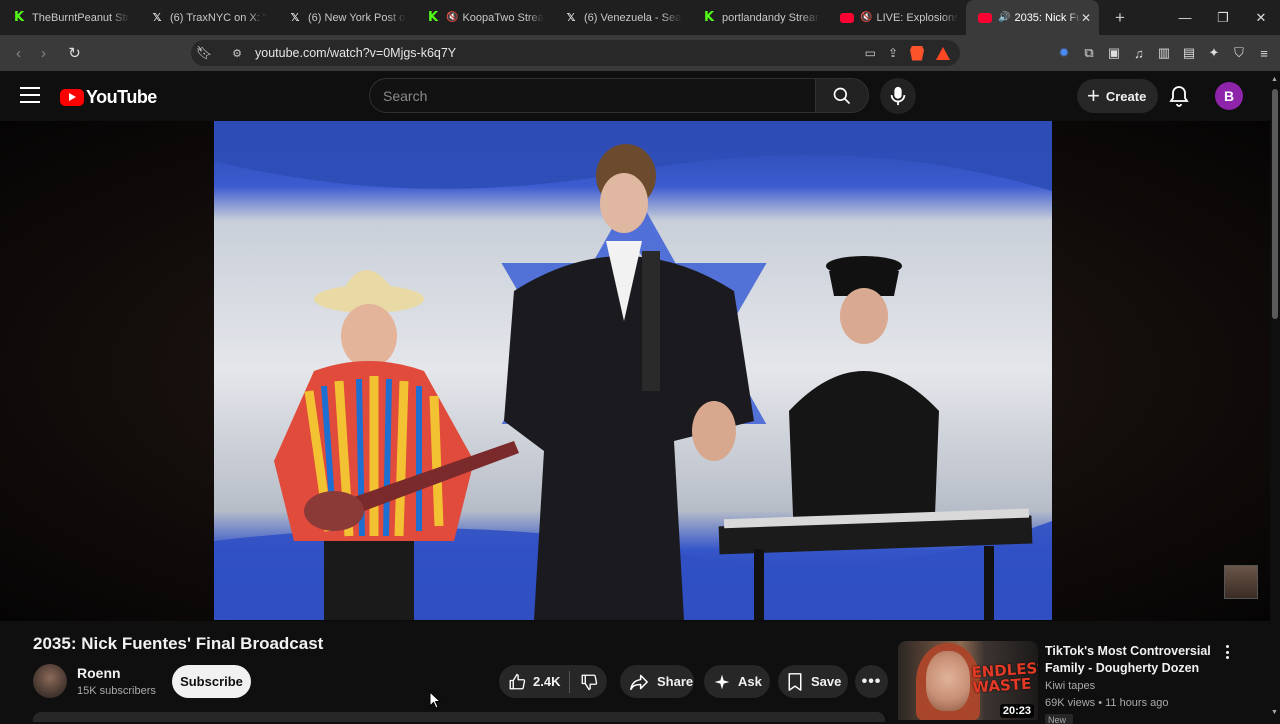 Image resolution: width=1280 pixels, height=724 pixels. I want to click on vpn-icon: ⛉, so click(1239, 53).